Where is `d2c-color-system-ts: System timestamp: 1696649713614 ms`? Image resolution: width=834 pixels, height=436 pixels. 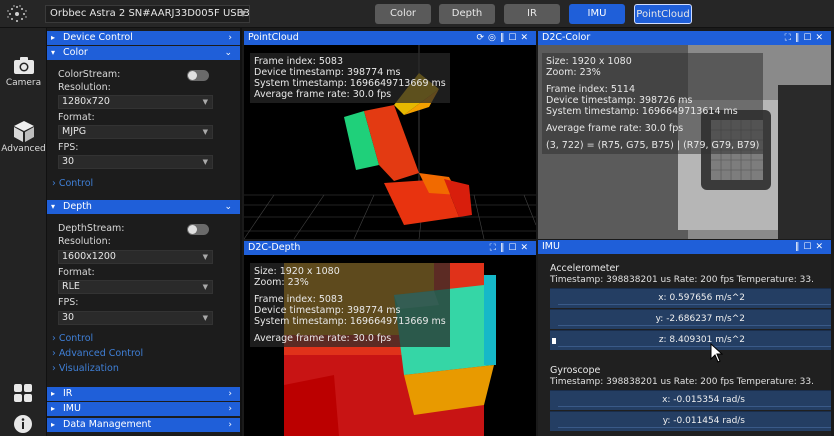
d2c-color-system-ts: System timestamp: 1696649713614 ms is located at coordinates (642, 111).